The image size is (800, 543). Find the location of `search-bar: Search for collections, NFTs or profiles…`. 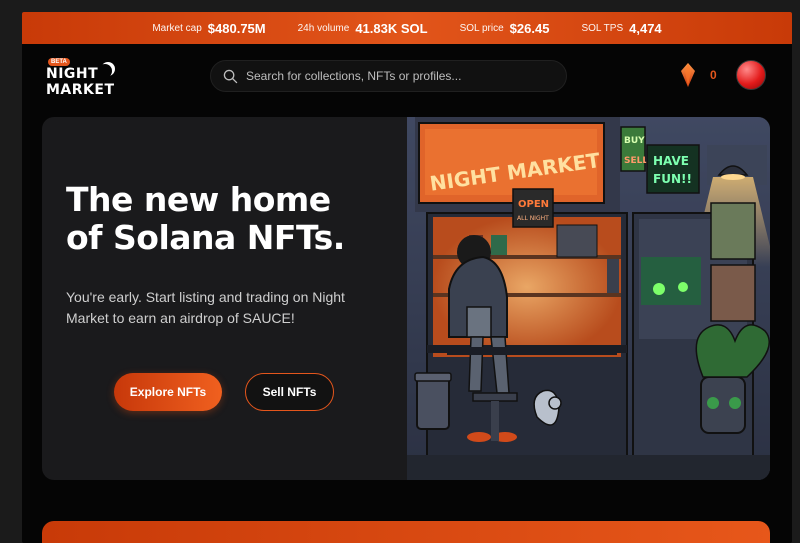

search-bar: Search for collections, NFTs or profiles… is located at coordinates (388, 76).